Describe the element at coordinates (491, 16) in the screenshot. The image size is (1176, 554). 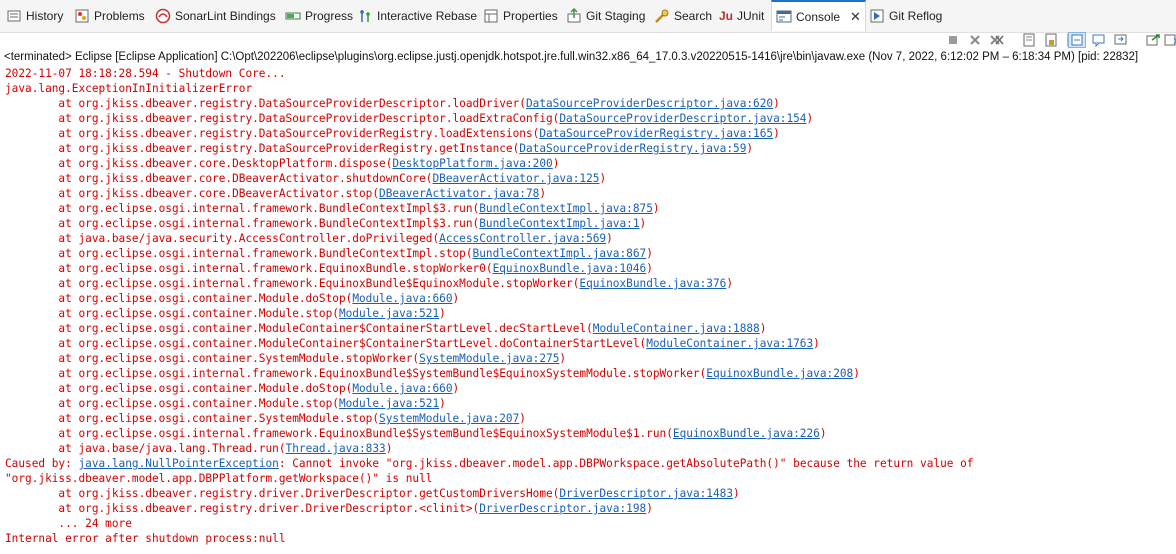
I see `properties-icon` at that location.